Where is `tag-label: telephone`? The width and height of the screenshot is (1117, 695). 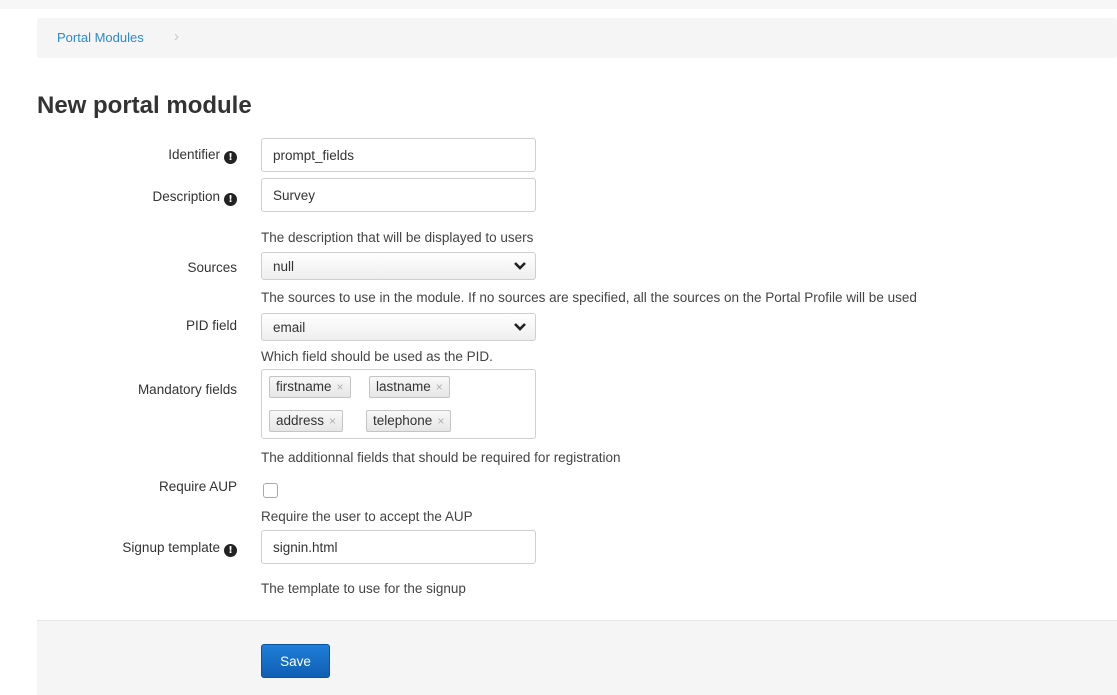 tag-label: telephone is located at coordinates (403, 420).